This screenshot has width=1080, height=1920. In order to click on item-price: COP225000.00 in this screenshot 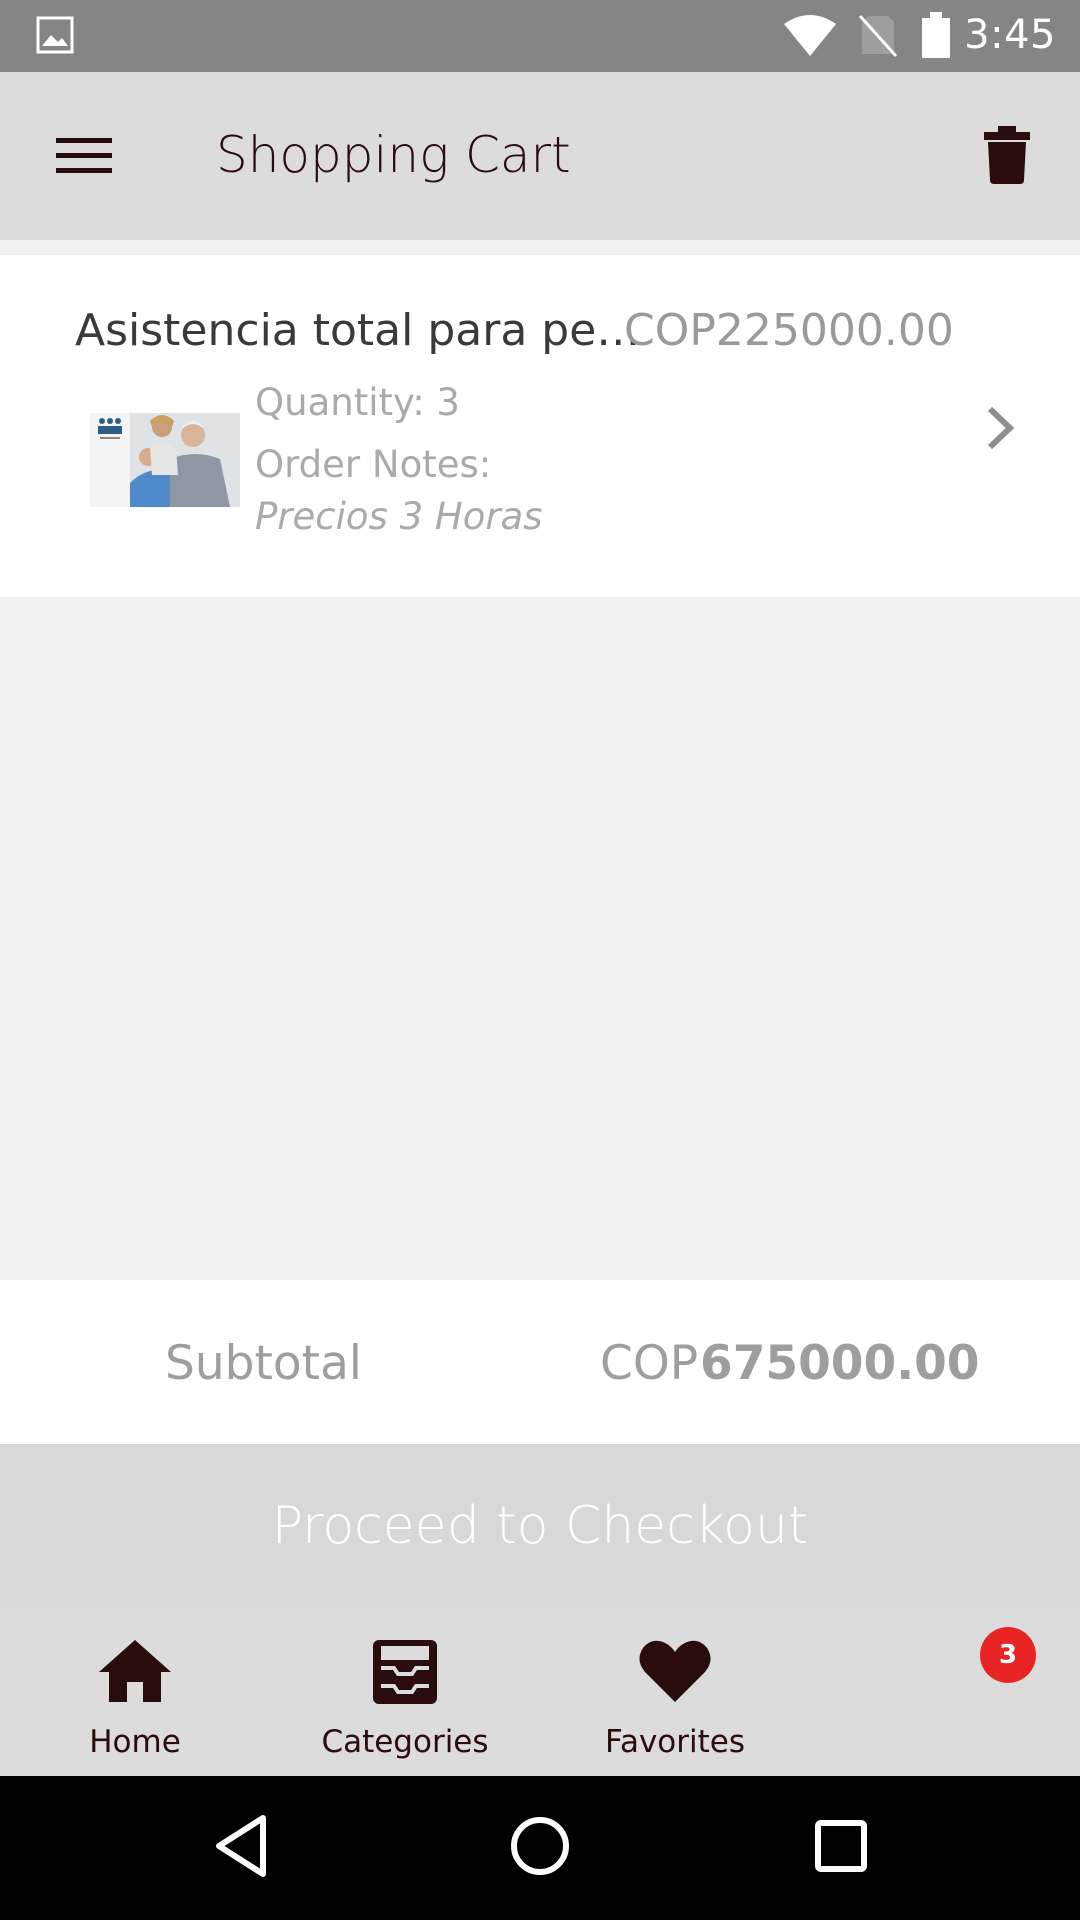, I will do `click(789, 330)`.